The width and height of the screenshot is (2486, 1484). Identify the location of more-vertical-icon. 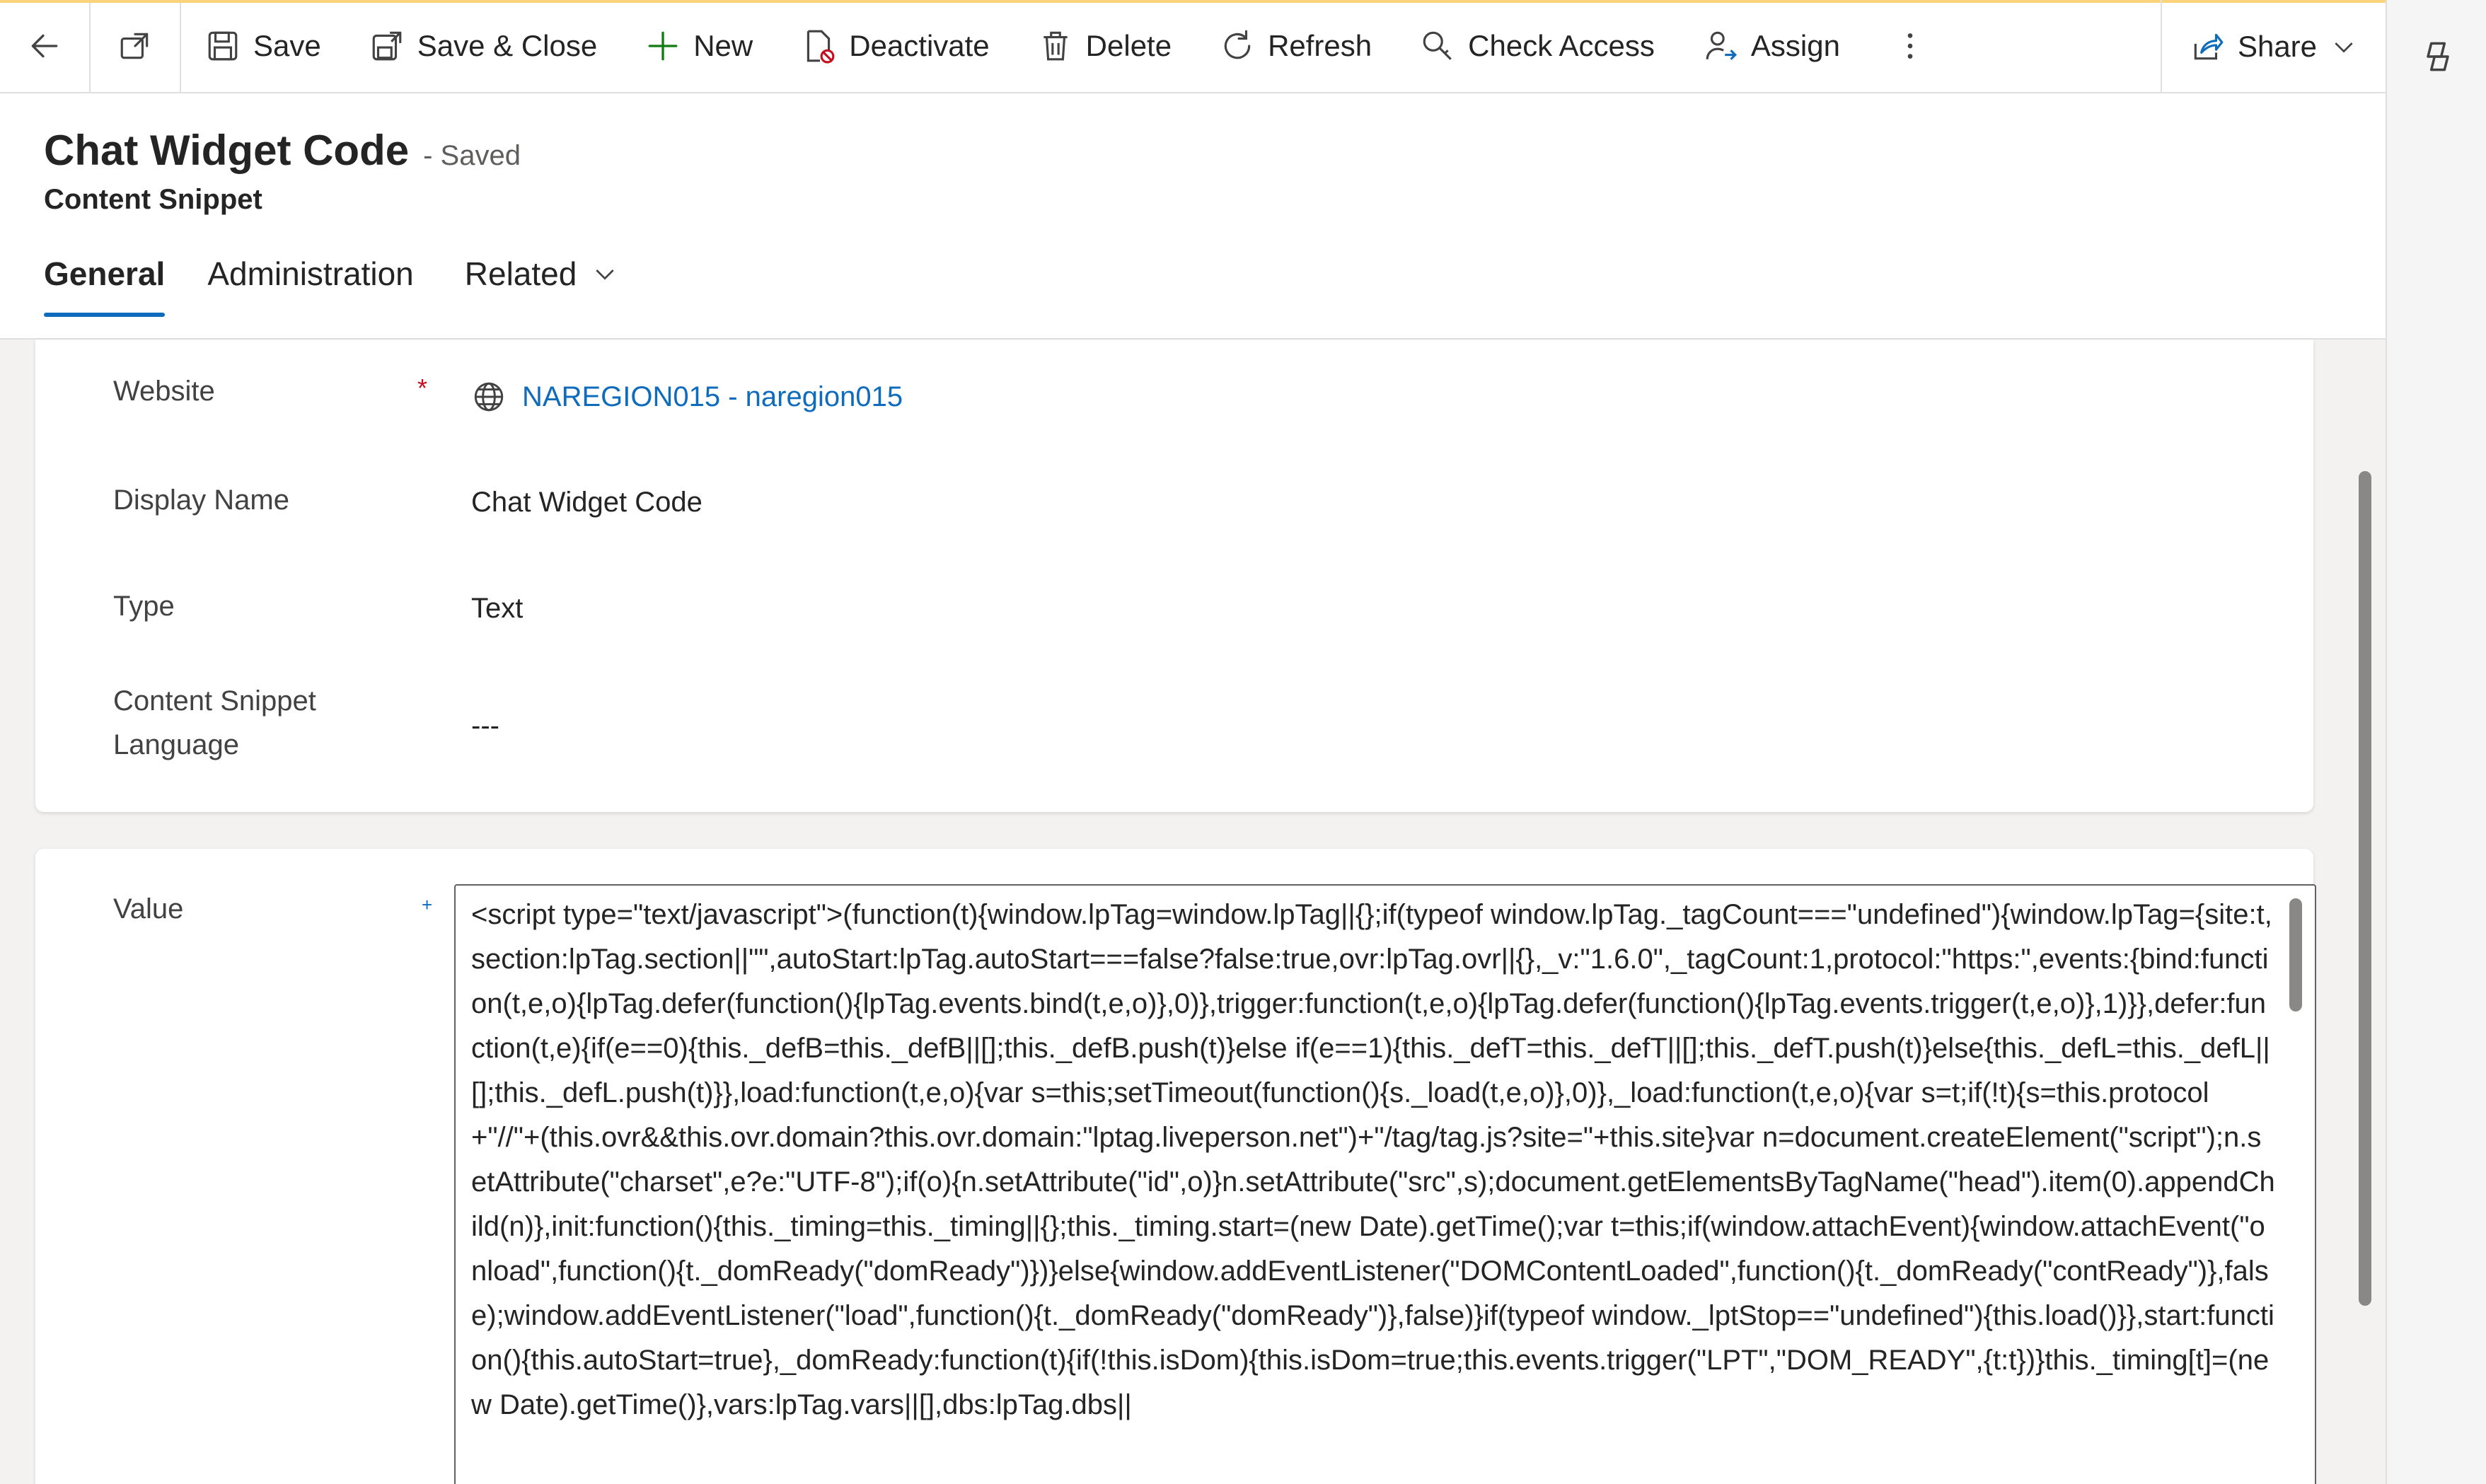
(1910, 46).